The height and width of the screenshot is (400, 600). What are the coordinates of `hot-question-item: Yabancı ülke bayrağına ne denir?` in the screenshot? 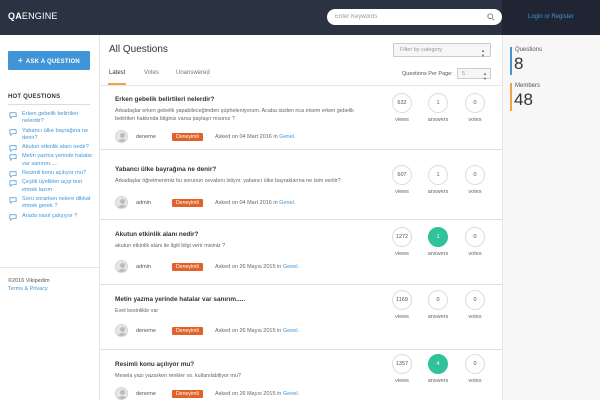 It's located at (53, 135).